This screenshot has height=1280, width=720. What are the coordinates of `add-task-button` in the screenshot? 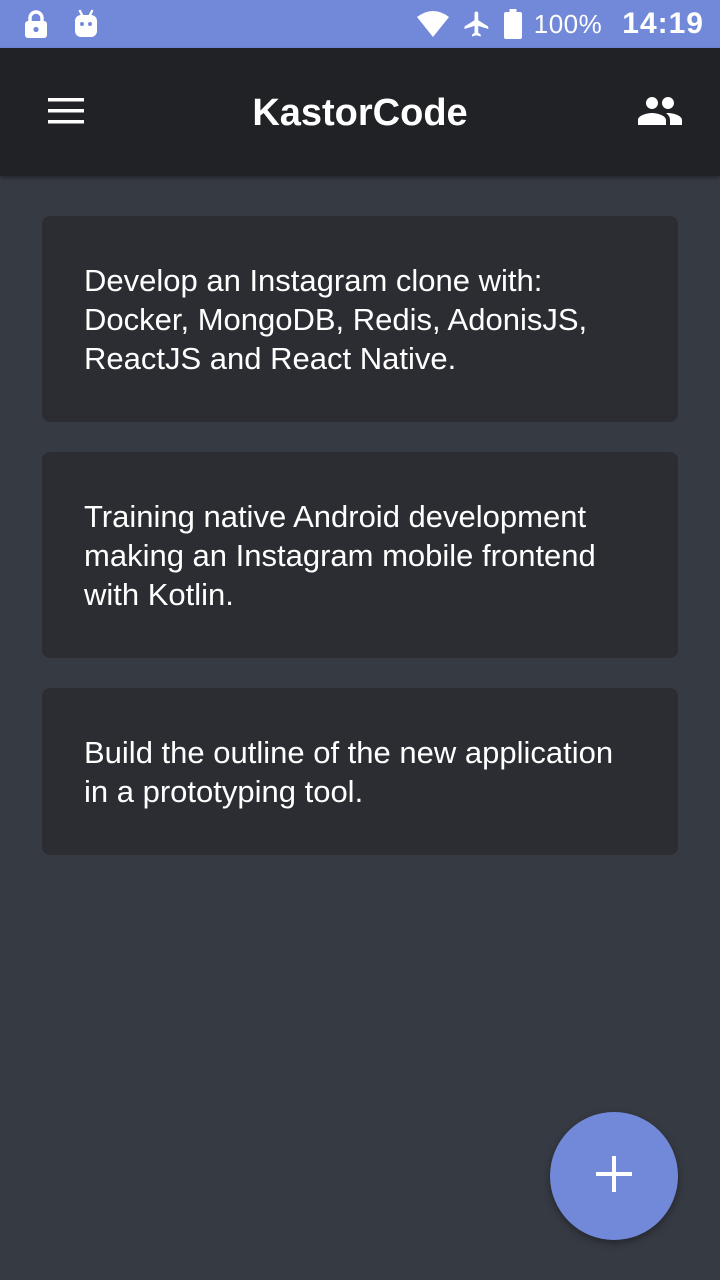 It's located at (614, 1176).